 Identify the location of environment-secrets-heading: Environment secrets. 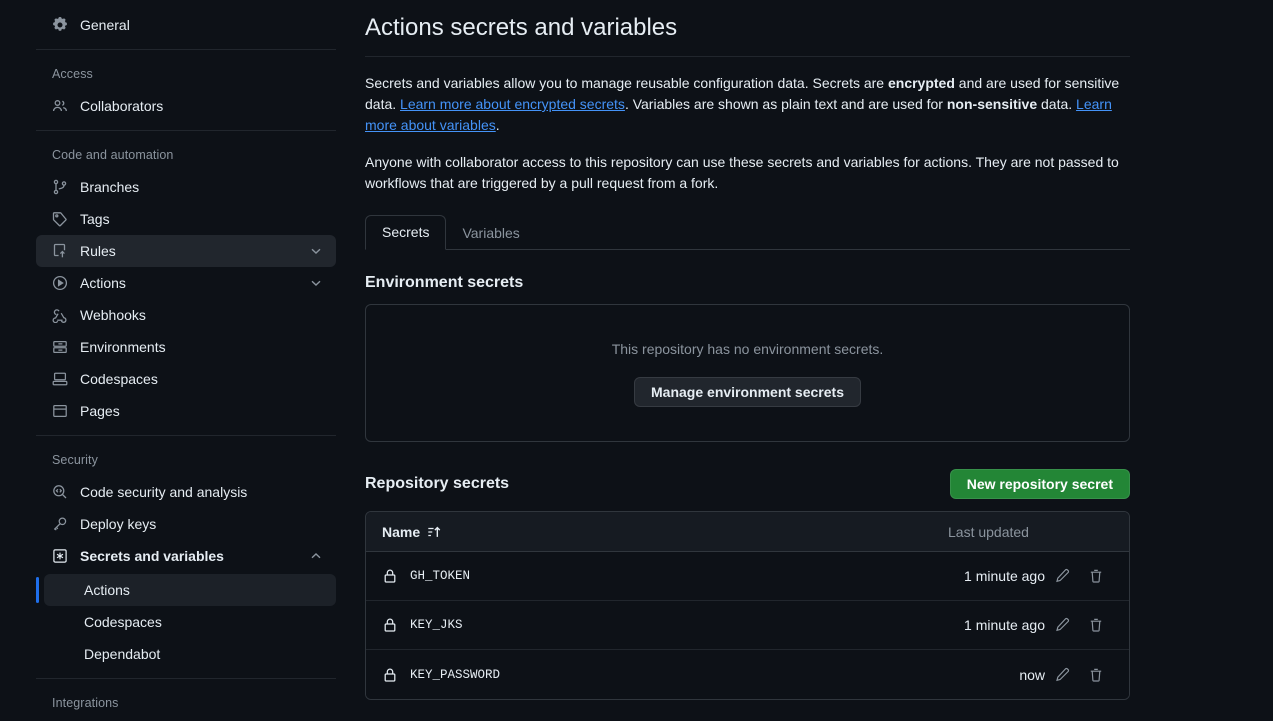
(444, 282).